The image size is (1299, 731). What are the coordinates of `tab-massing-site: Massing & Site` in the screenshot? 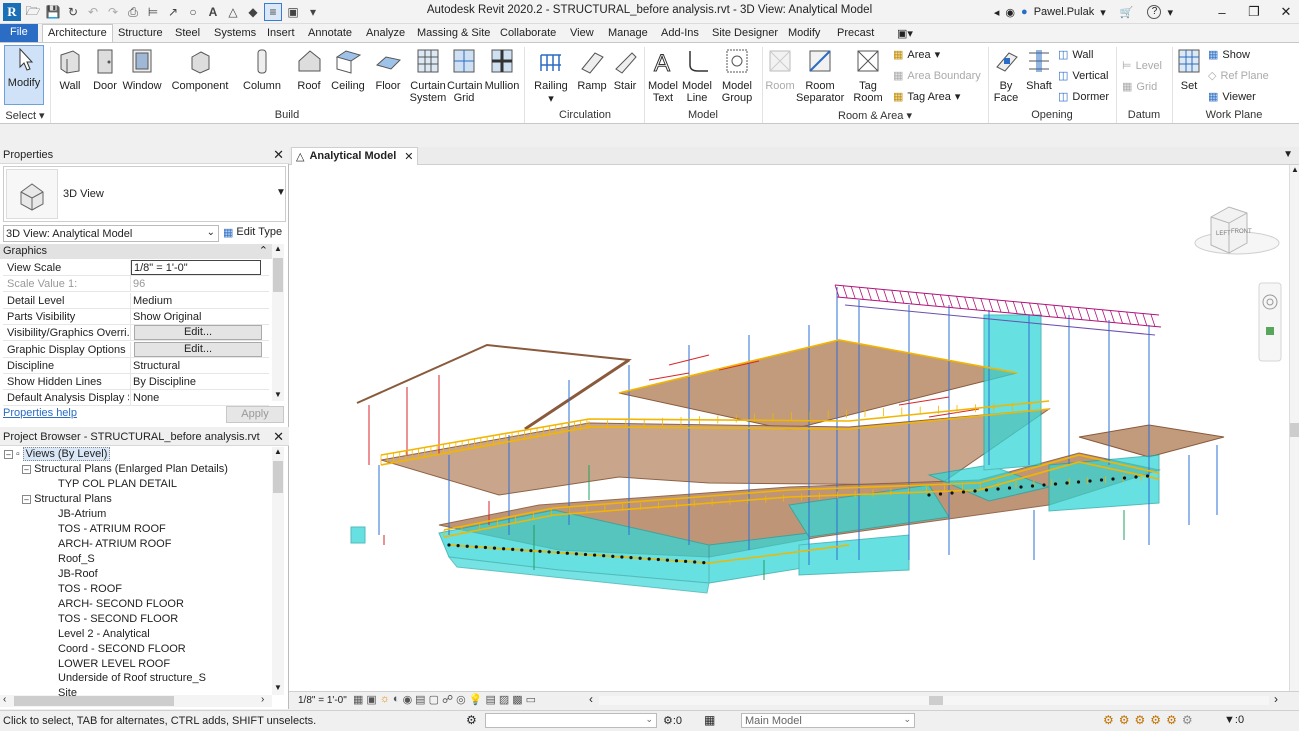 It's located at (453, 33).